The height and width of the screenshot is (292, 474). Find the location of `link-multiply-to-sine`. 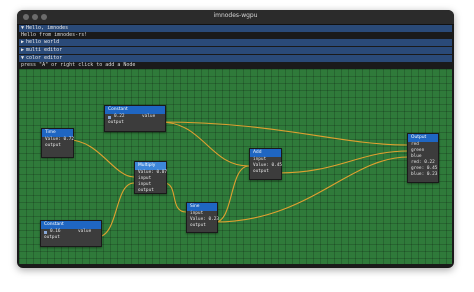

link-multiply-to-sine is located at coordinates (175, 197).